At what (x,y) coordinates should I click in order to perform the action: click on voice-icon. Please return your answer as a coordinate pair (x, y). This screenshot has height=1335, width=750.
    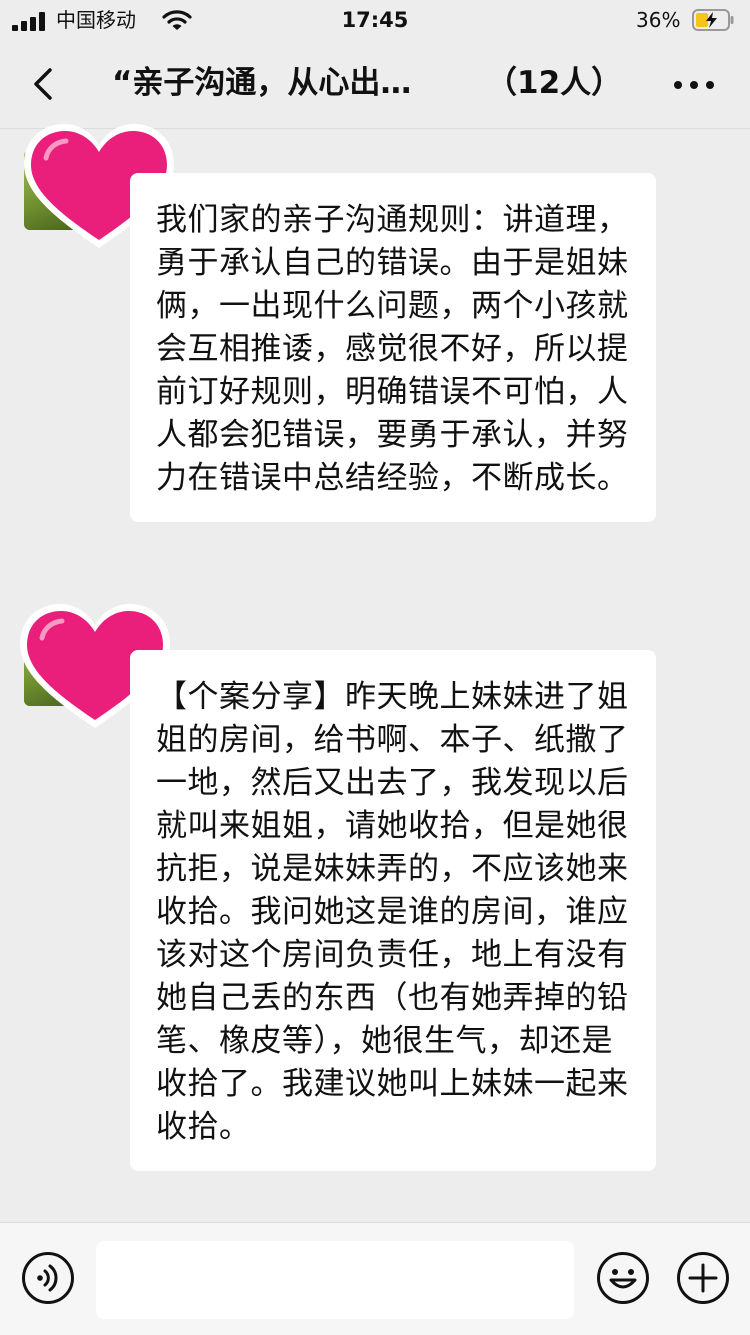
    Looking at the image, I should click on (48, 1278).